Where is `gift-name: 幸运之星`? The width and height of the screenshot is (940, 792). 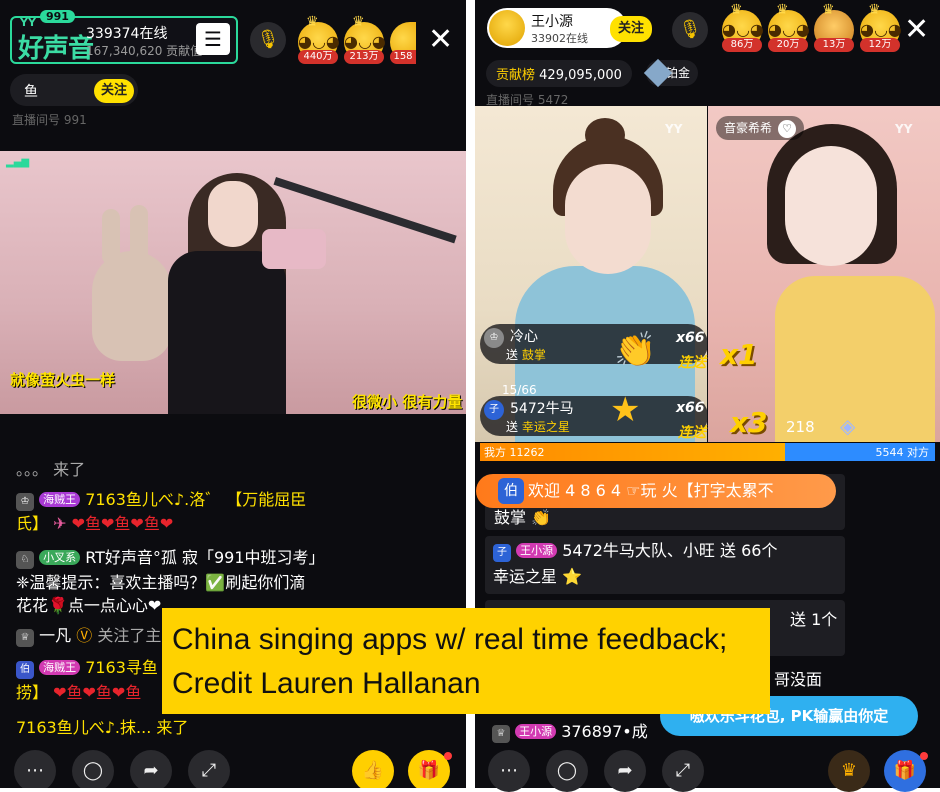 gift-name: 幸运之星 is located at coordinates (545, 427).